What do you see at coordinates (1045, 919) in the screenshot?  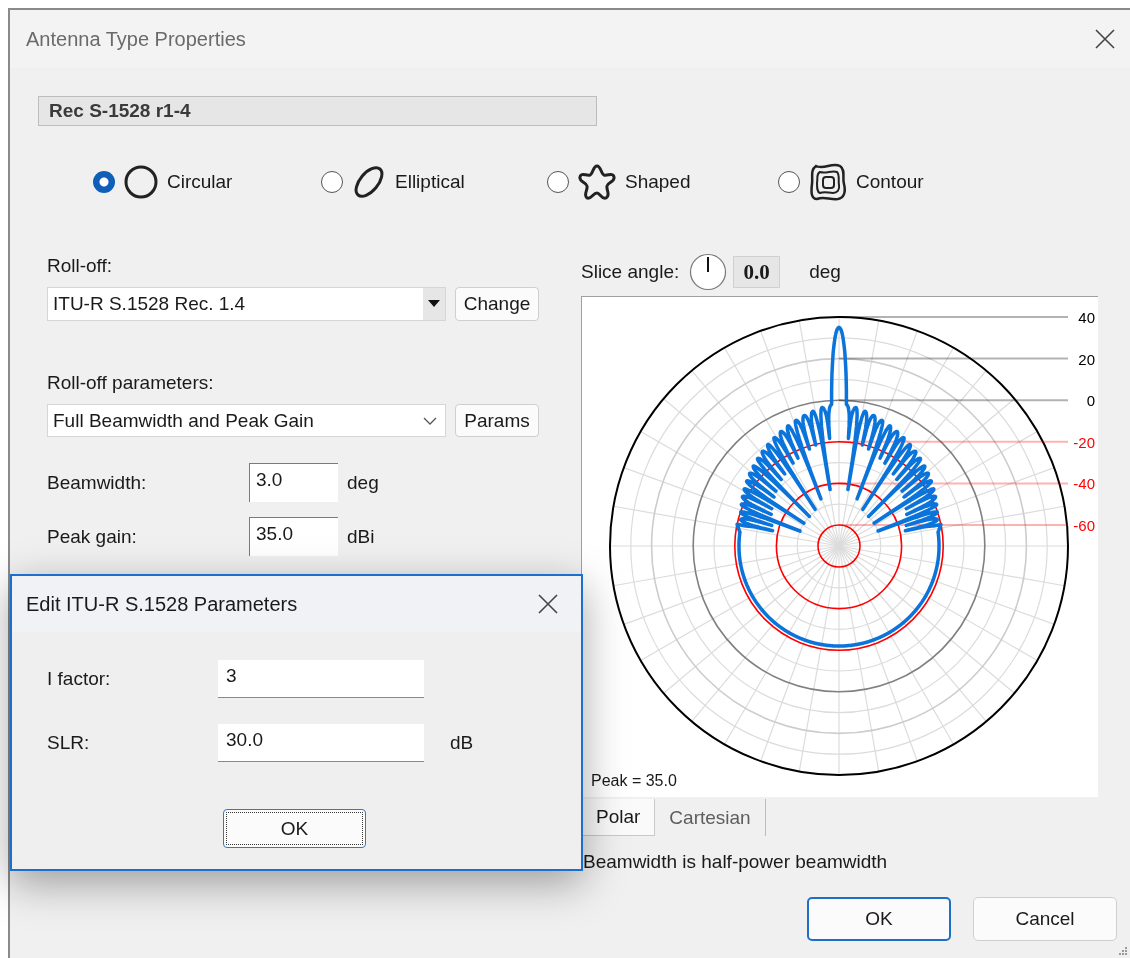 I see `dialog-button: Cancel` at bounding box center [1045, 919].